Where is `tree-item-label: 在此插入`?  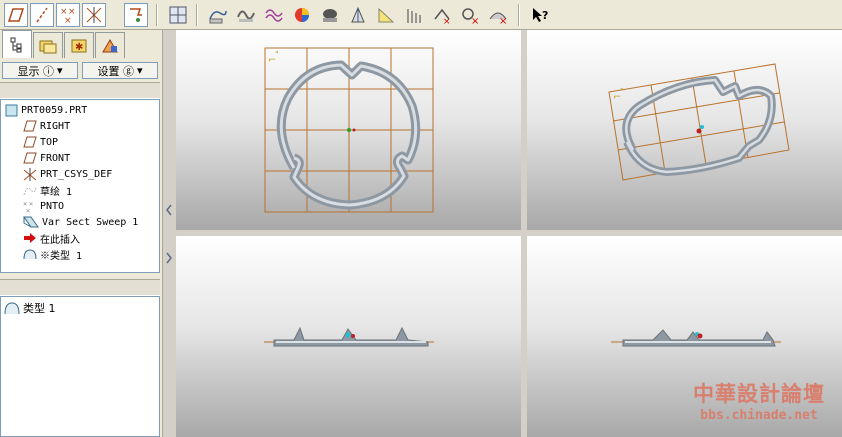
tree-item-label: 在此插入 is located at coordinates (60, 240).